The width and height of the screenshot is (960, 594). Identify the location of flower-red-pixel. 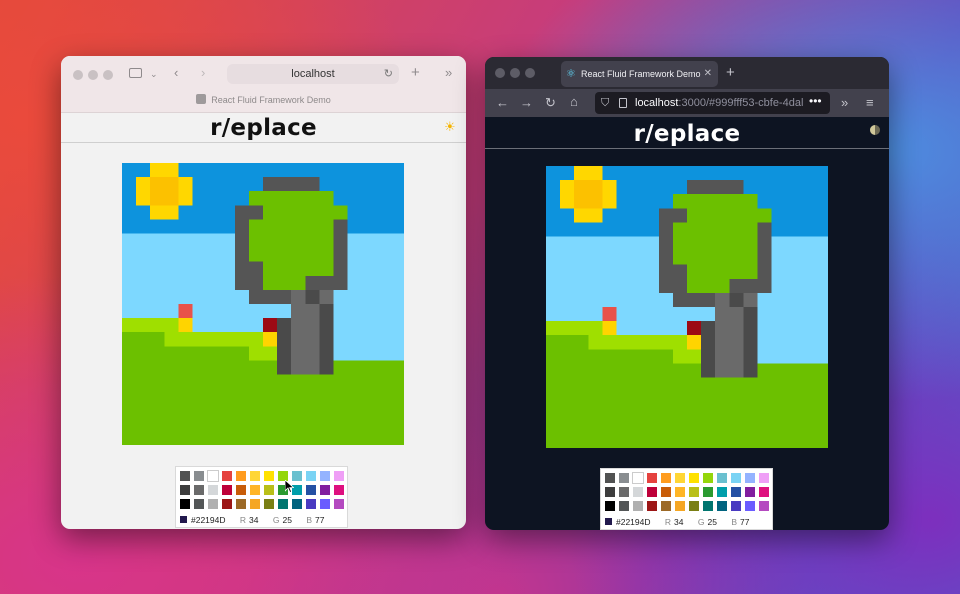
(609, 314).